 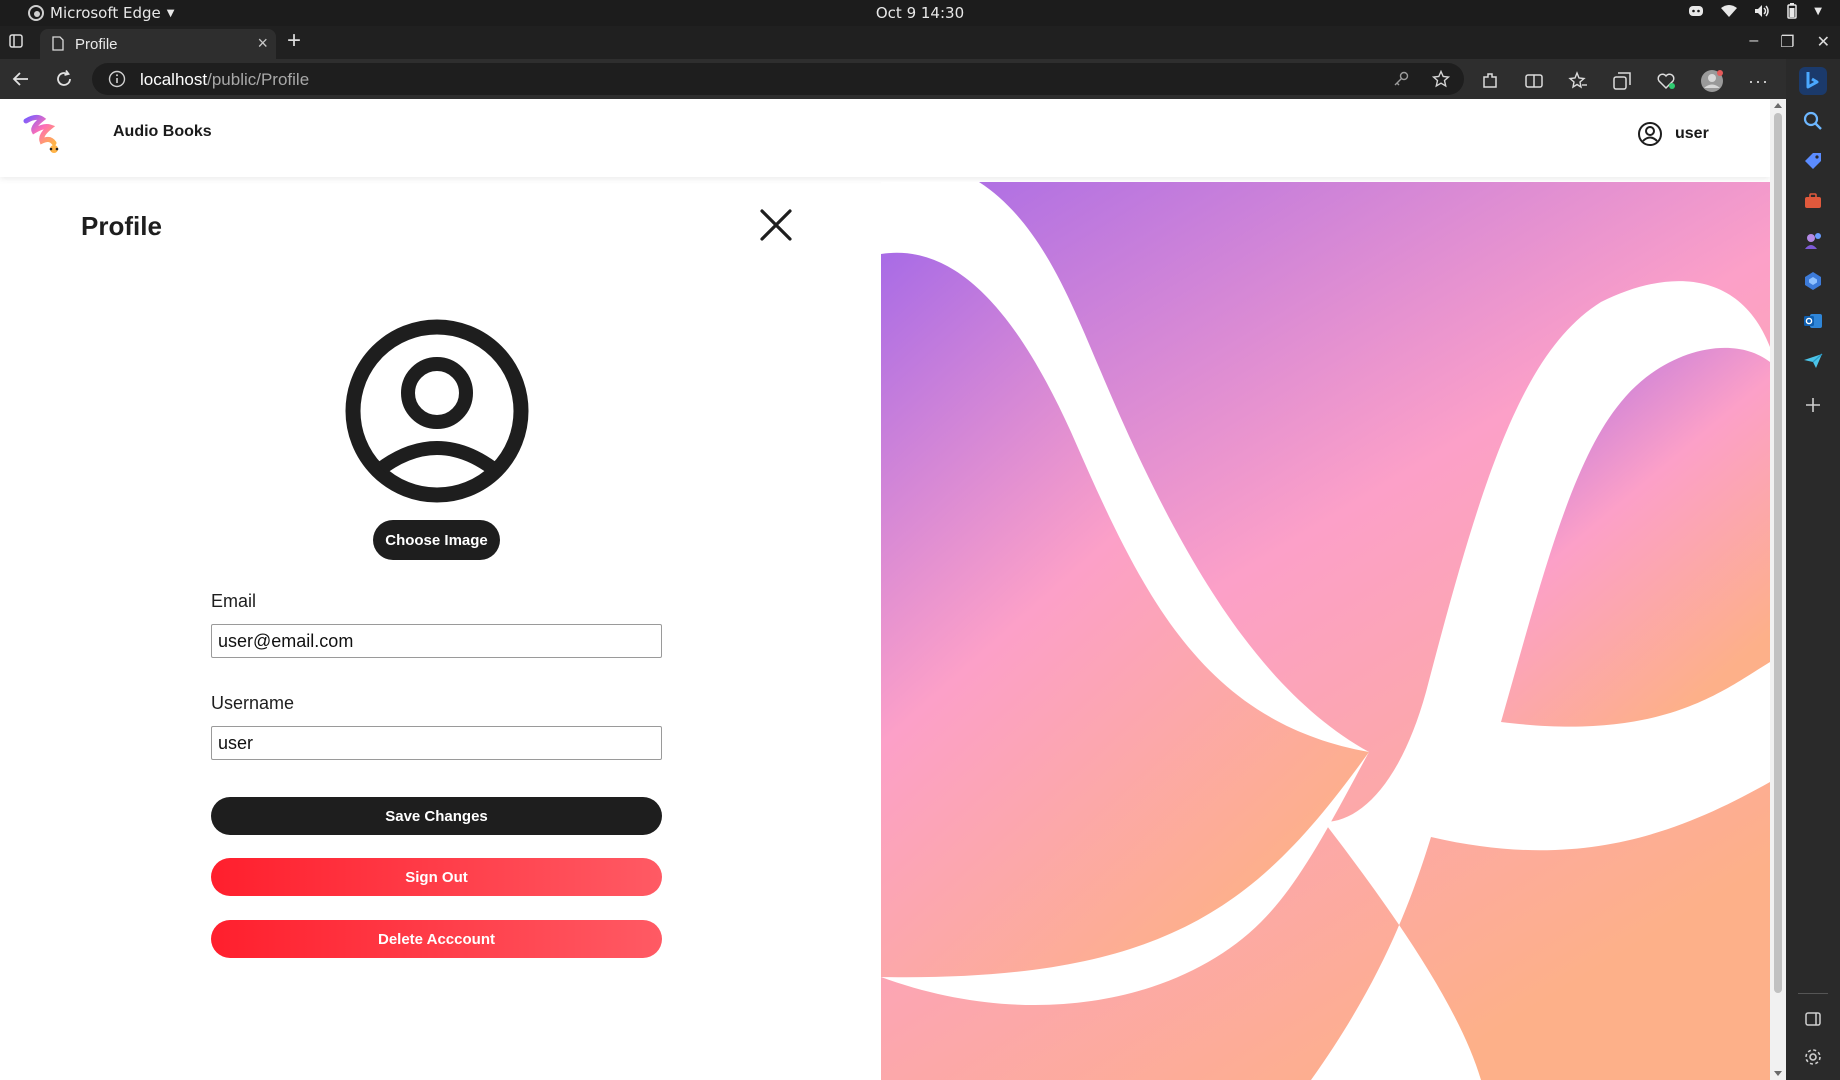 I want to click on browser-toolbar: ···, so click(x=1624, y=81).